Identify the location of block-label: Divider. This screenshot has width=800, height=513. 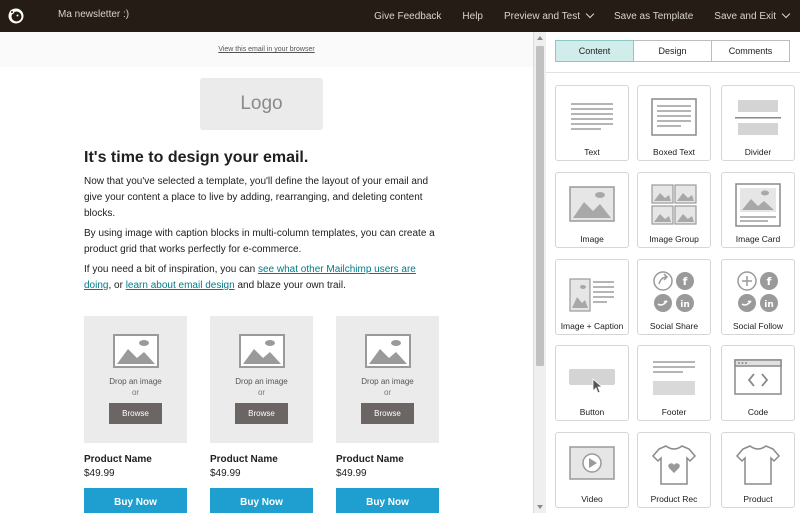
(758, 152).